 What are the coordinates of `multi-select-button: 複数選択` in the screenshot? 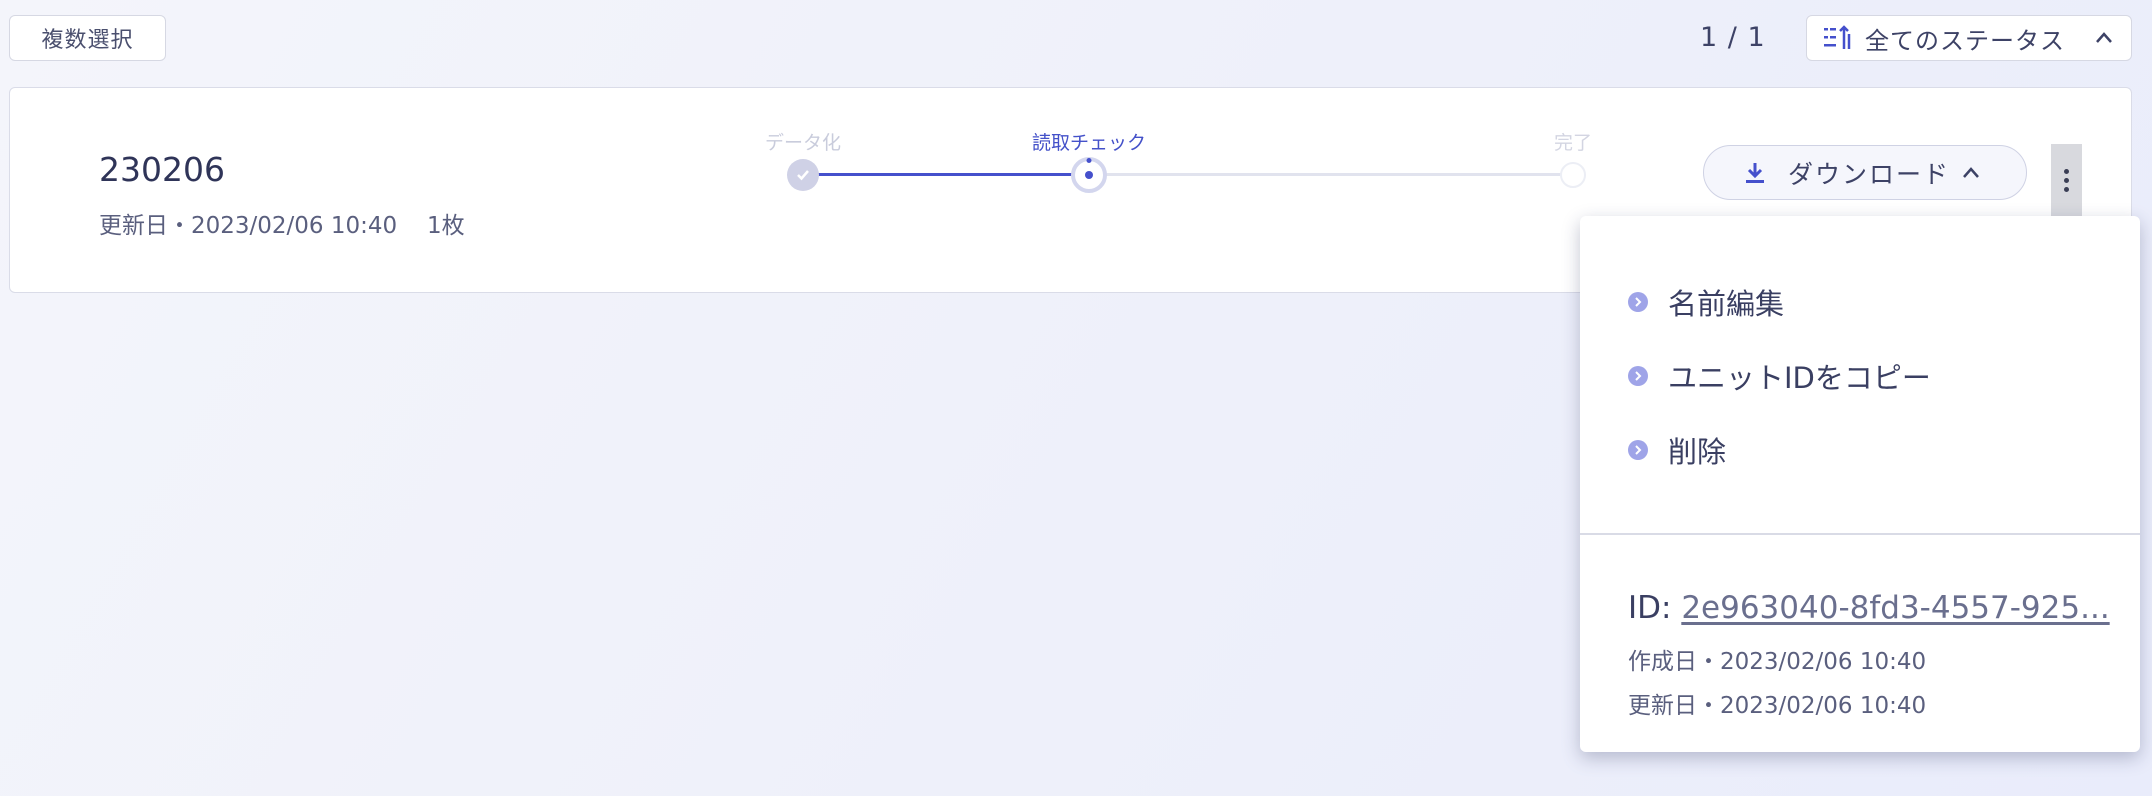 It's located at (87, 38).